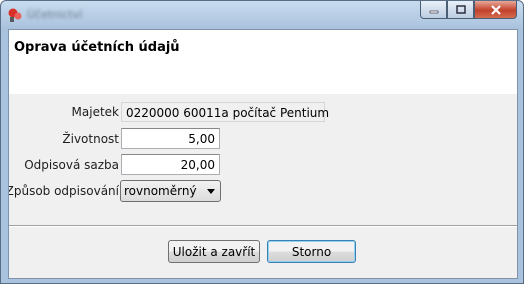 The width and height of the screenshot is (524, 284). Describe the element at coordinates (263, 165) in the screenshot. I see `rate-row: Odpisová sazba` at that location.